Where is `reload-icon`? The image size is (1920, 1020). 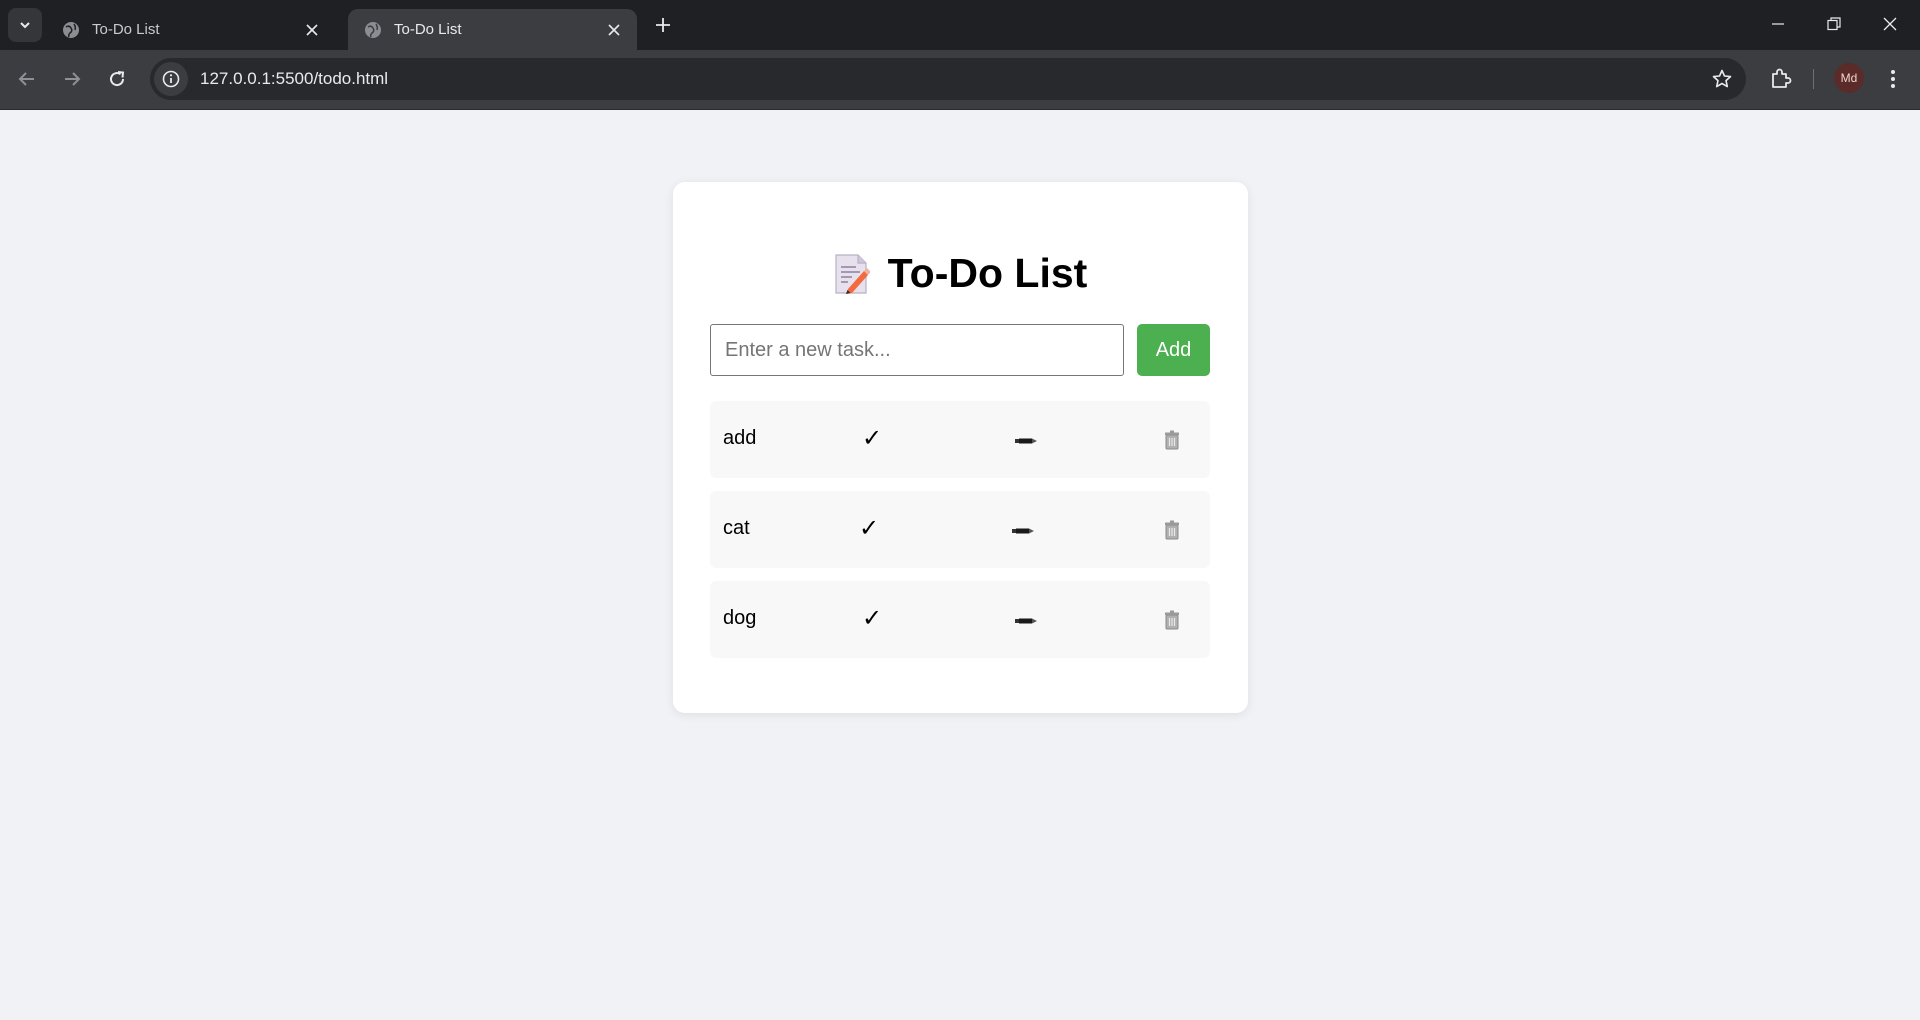
reload-icon is located at coordinates (117, 79).